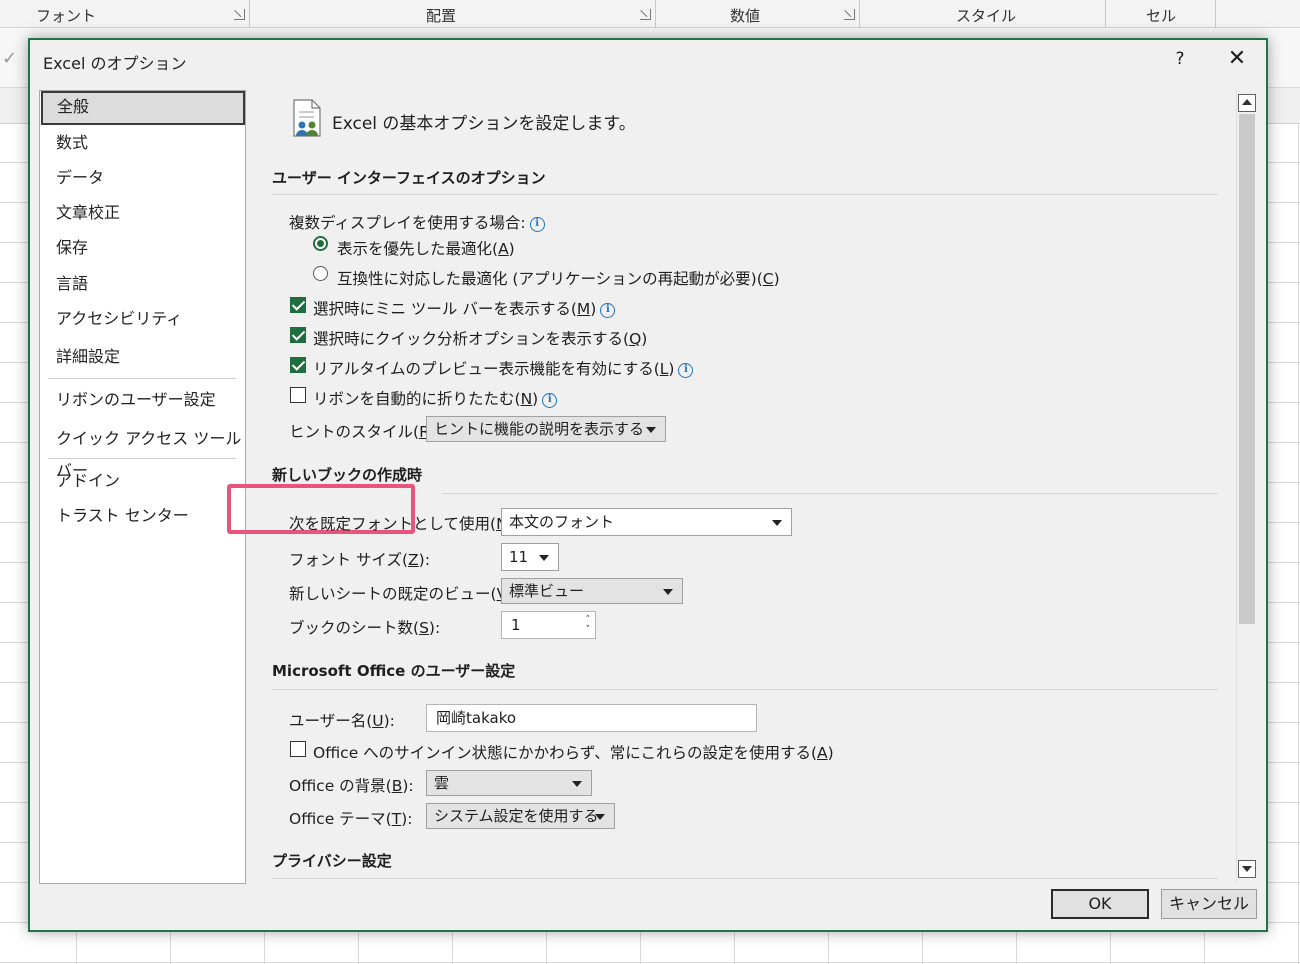  What do you see at coordinates (516, 625) in the screenshot?
I see `sheet-count-value: 1` at bounding box center [516, 625].